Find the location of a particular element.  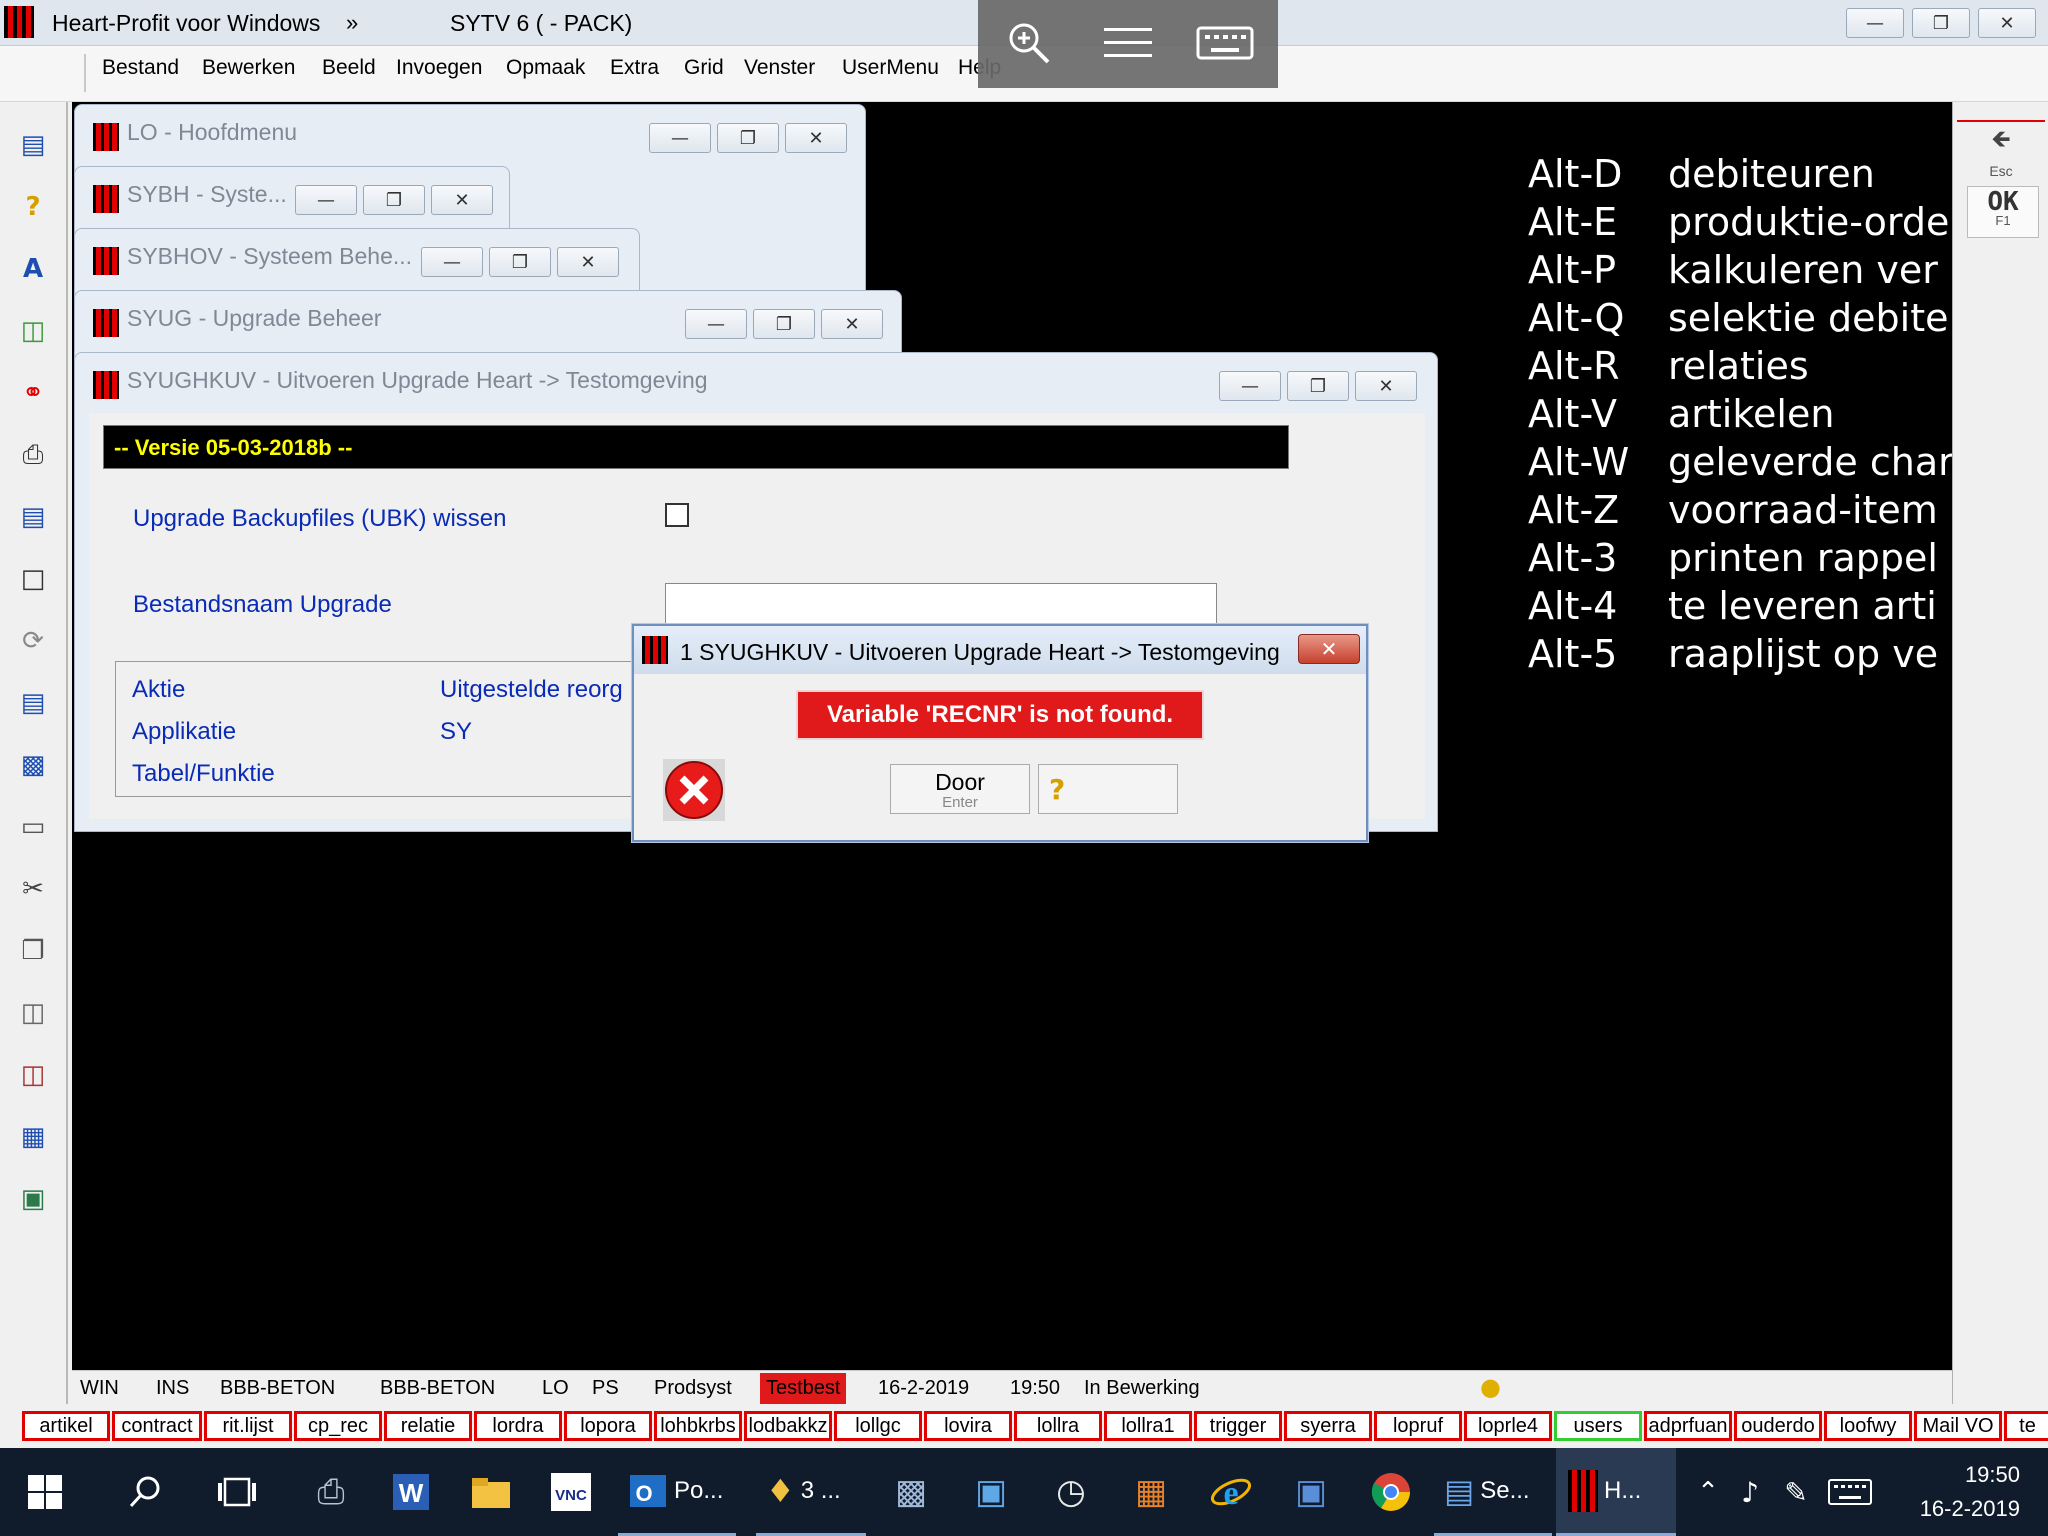

zoom-icon is located at coordinates (1029, 43).